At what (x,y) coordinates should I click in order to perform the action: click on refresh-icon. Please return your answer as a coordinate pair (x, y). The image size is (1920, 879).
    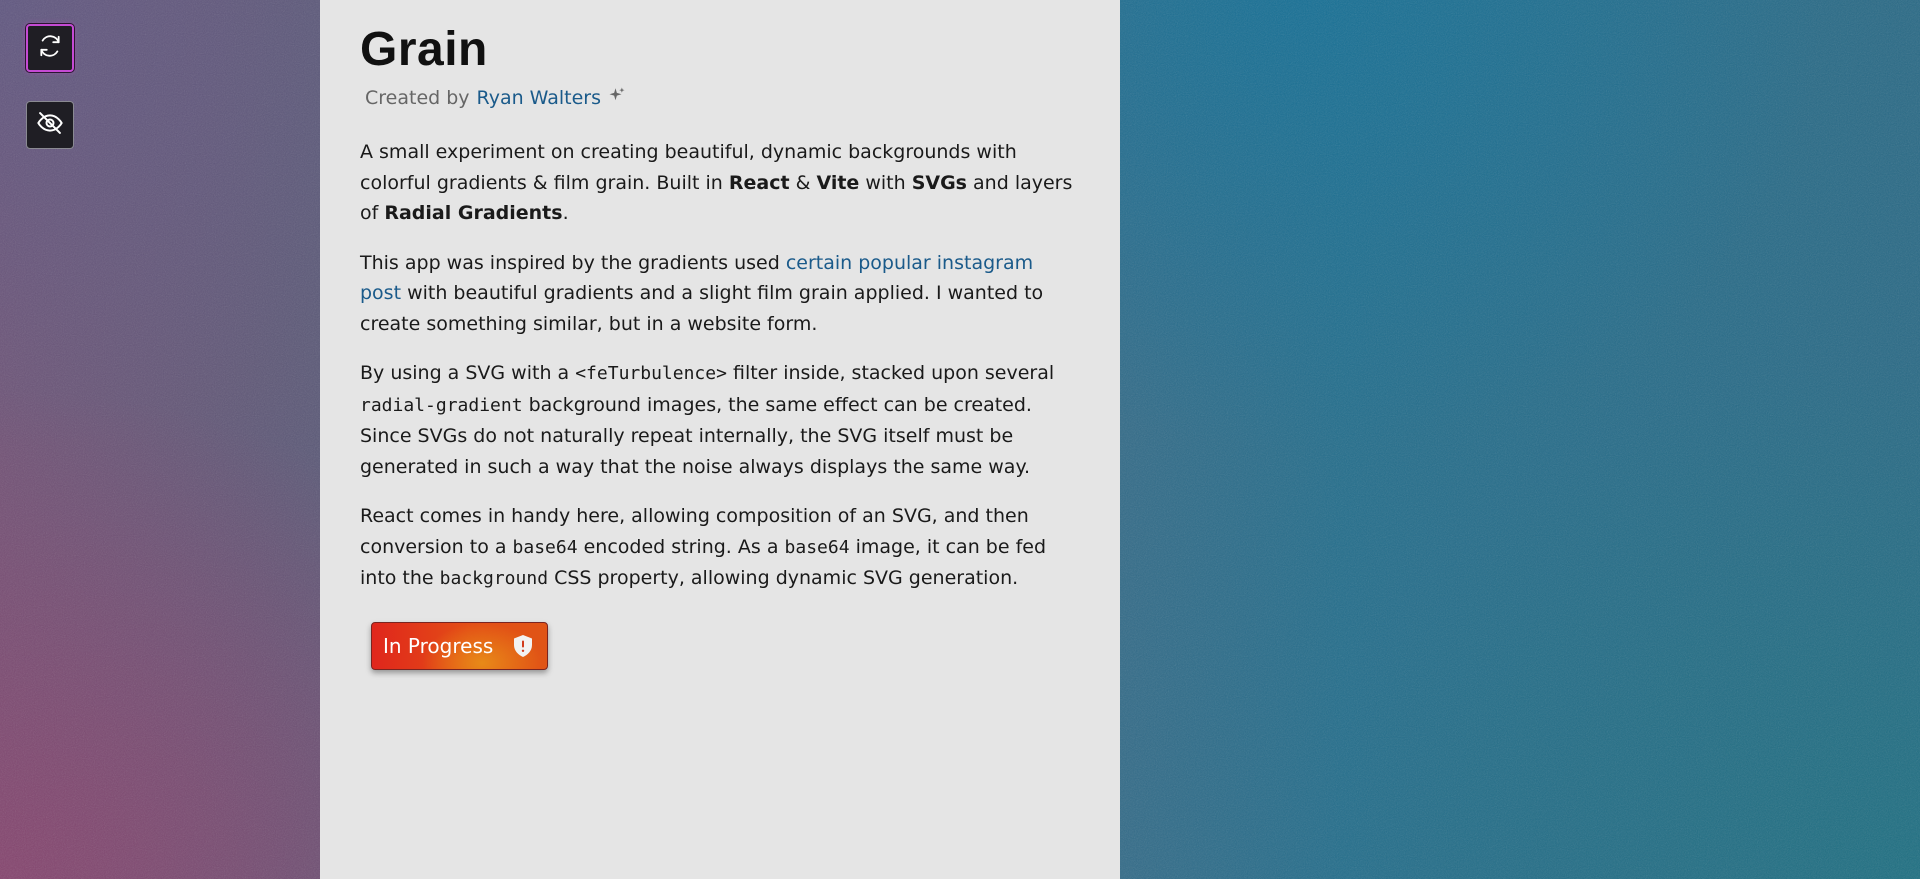
    Looking at the image, I should click on (50, 48).